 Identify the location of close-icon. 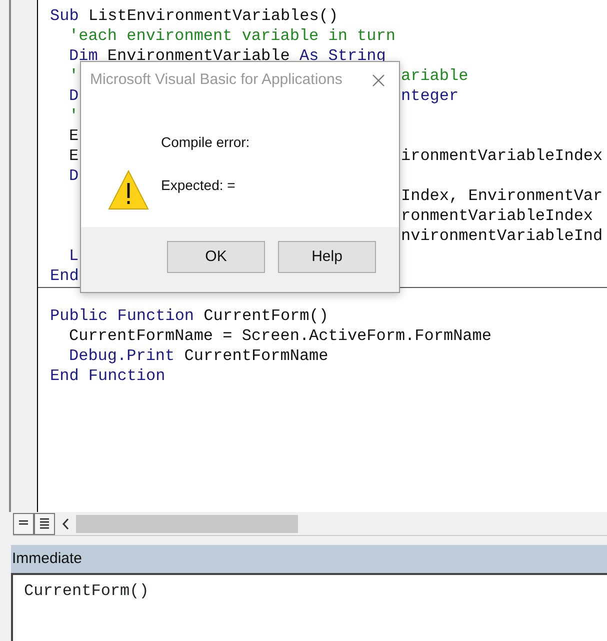
(378, 80).